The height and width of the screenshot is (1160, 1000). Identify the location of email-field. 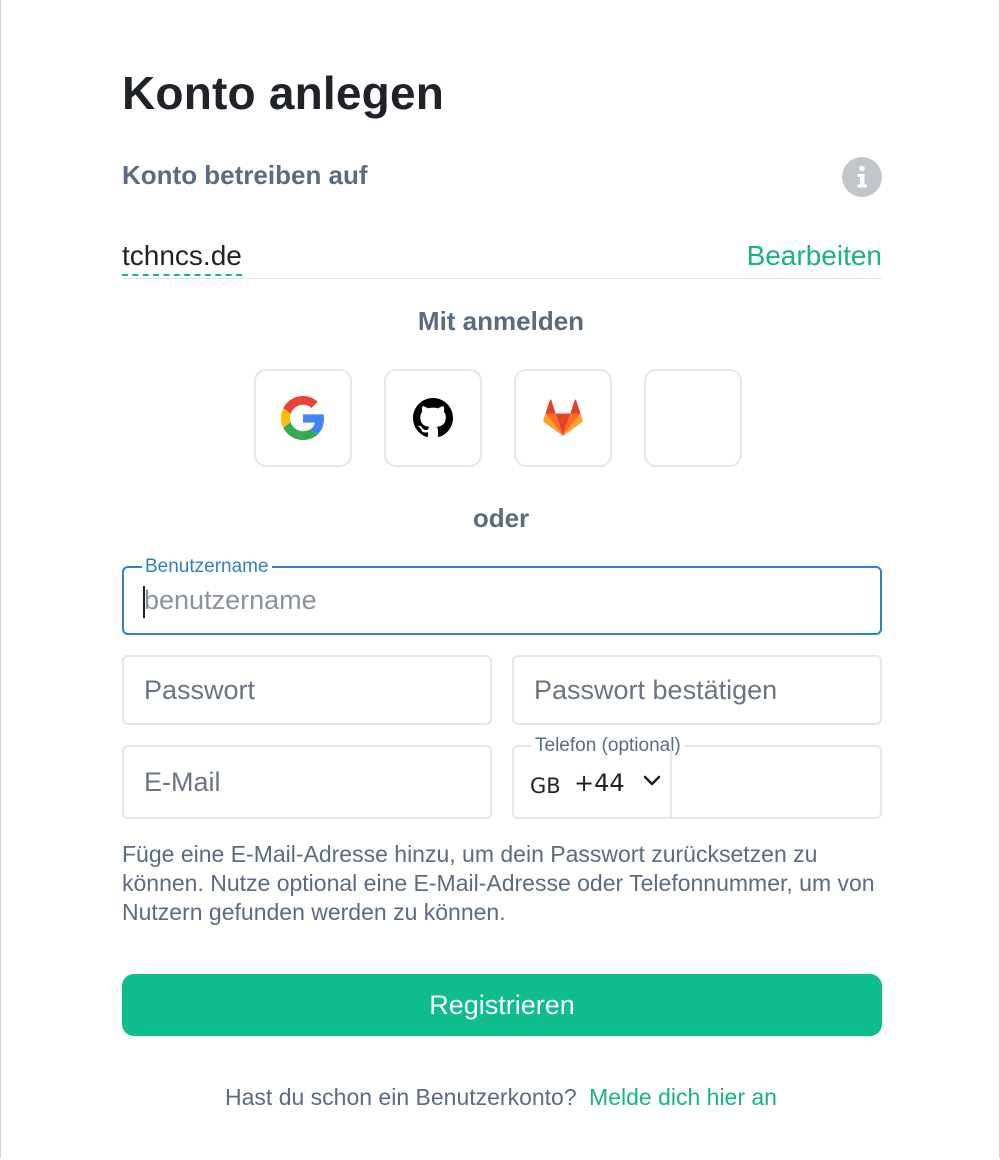
(307, 782).